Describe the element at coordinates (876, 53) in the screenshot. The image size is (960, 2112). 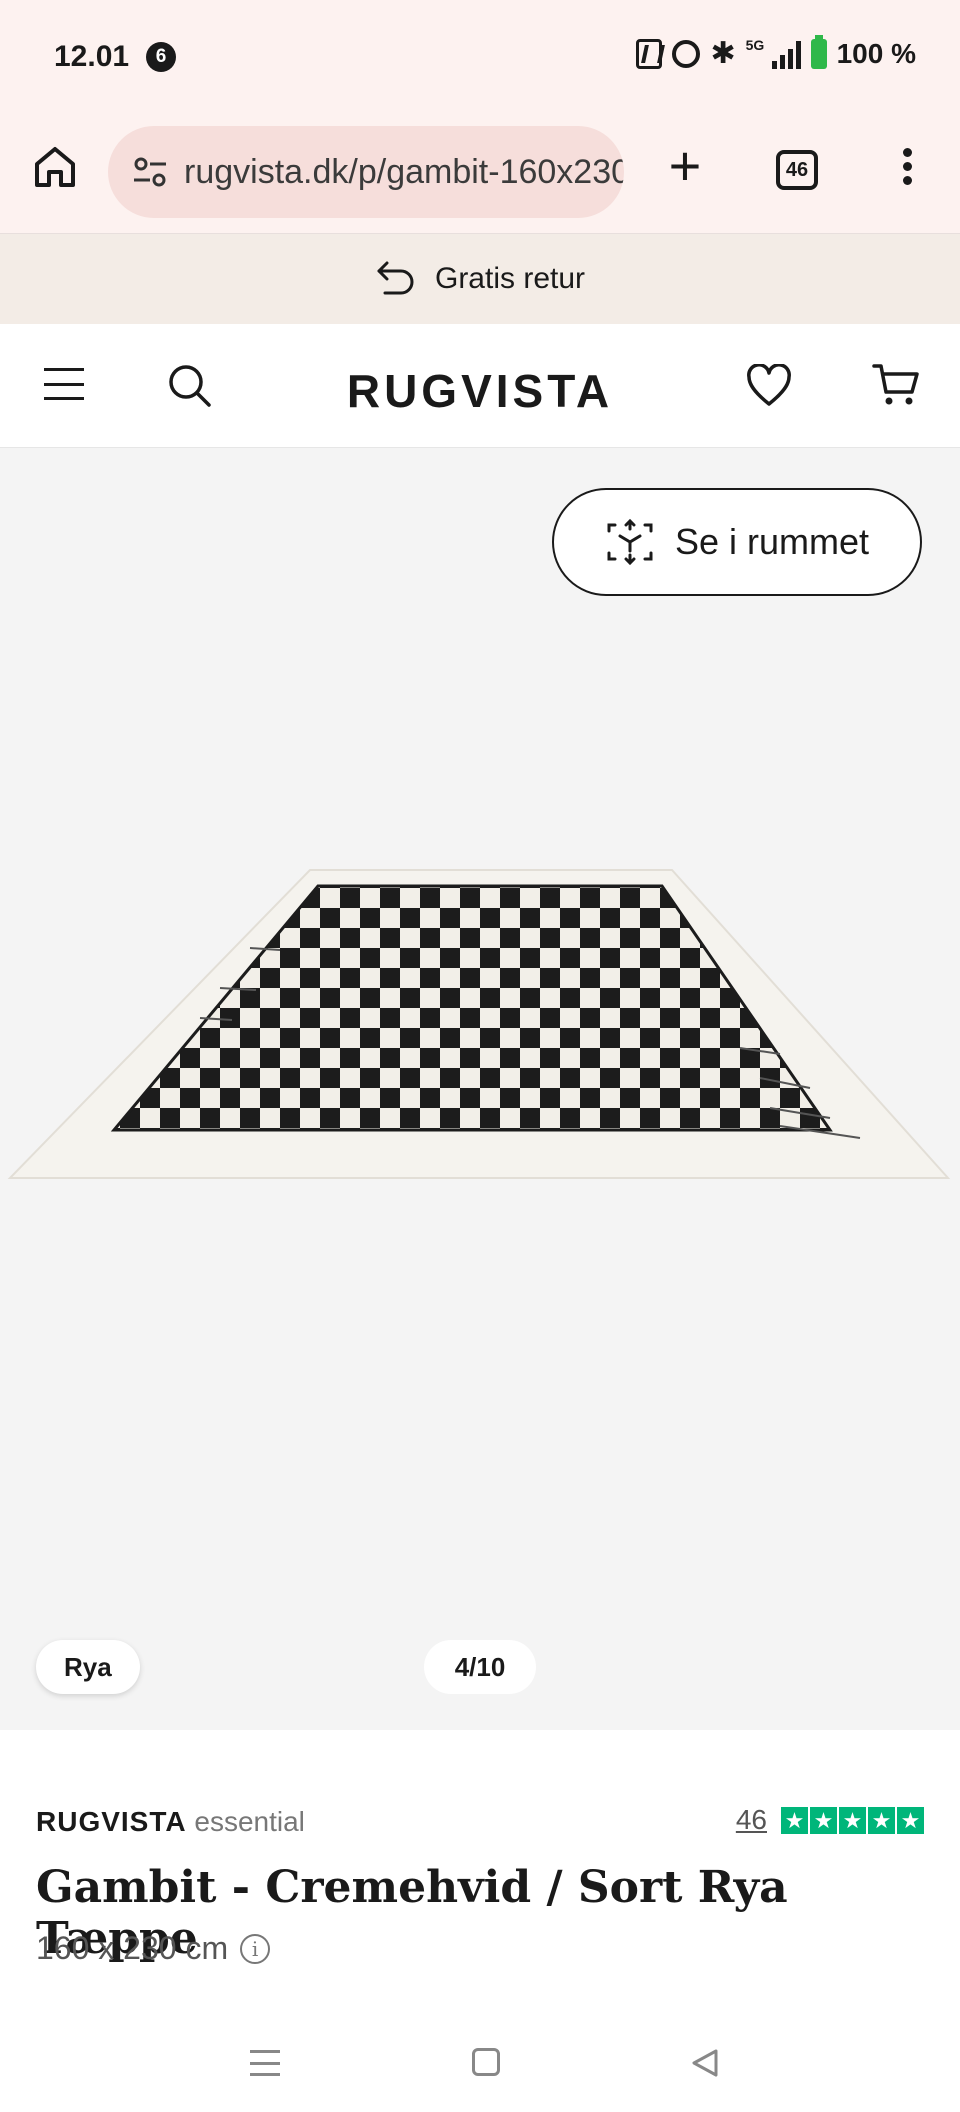
I see `battery-level: 100 %` at that location.